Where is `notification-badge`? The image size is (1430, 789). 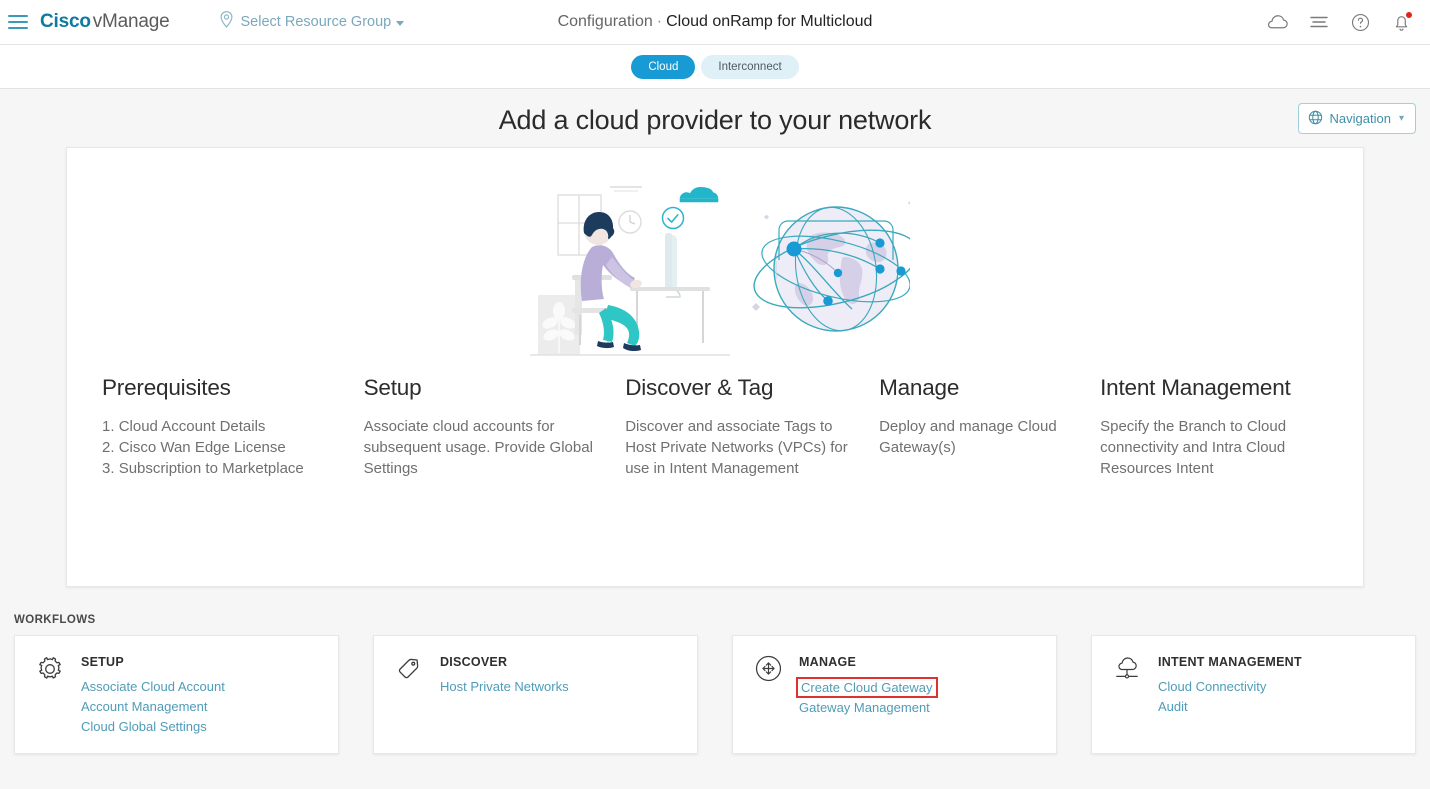 notification-badge is located at coordinates (1409, 15).